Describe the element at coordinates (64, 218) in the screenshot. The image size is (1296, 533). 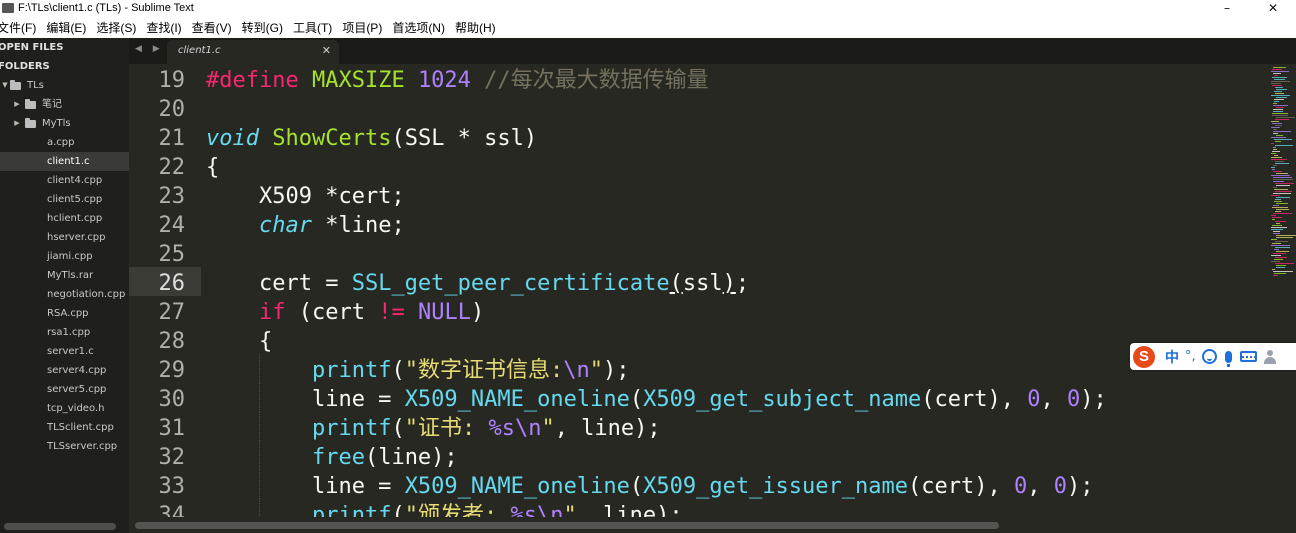
I see `sidebar-file-item: hclient.cpp` at that location.